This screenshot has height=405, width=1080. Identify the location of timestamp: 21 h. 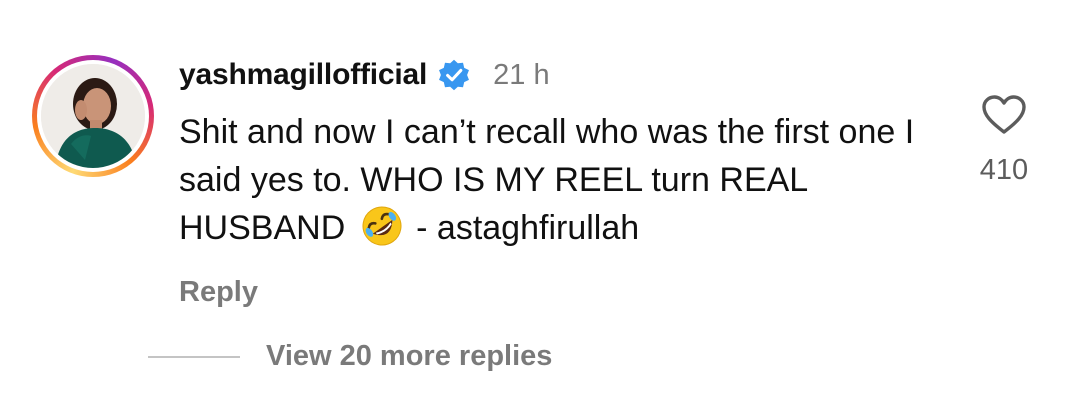
(521, 74).